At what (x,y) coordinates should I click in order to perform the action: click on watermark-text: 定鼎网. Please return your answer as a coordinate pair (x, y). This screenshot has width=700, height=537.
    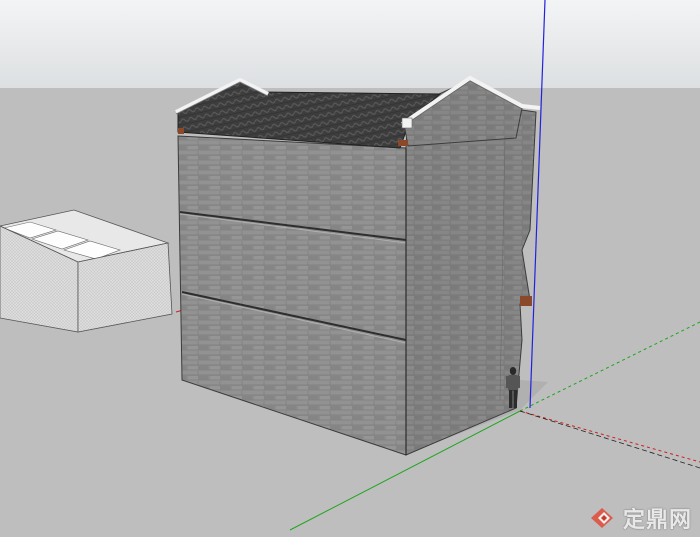
    Looking at the image, I should click on (657, 520).